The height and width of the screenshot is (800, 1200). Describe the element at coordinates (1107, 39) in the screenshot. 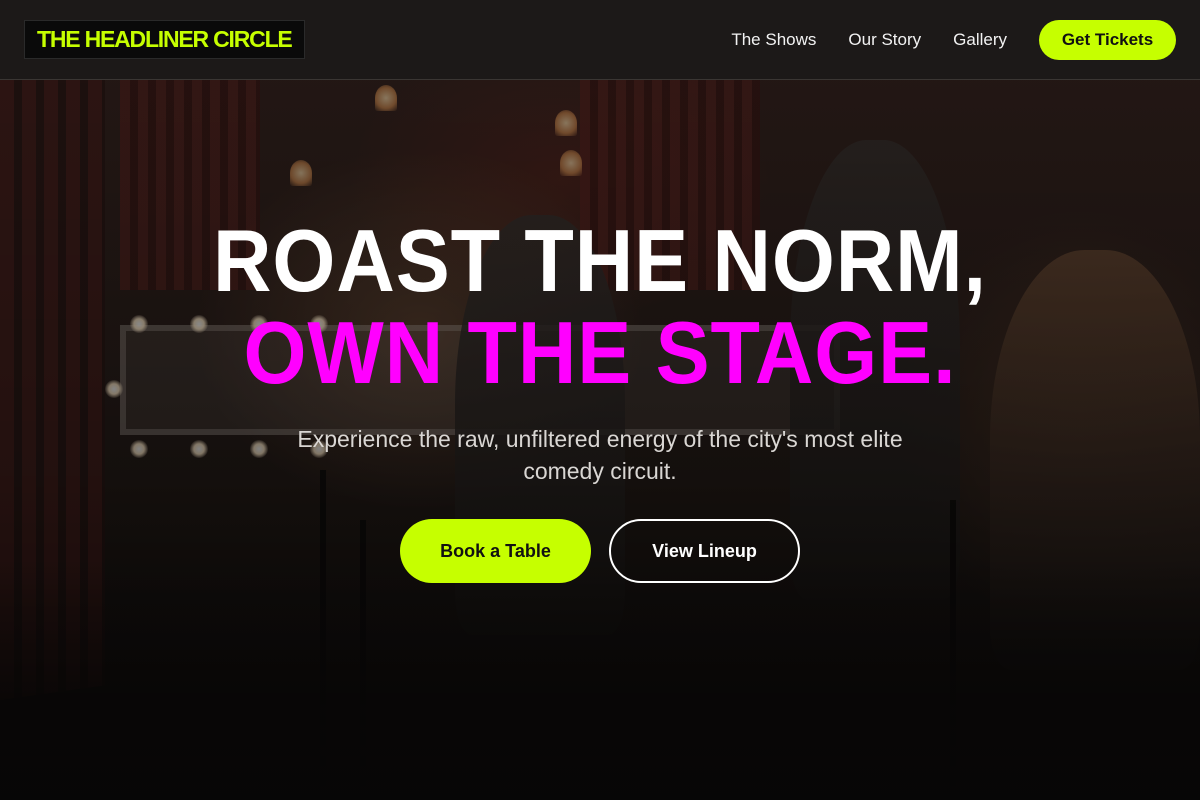

I see `get-tickets-button: Get Tickets` at that location.